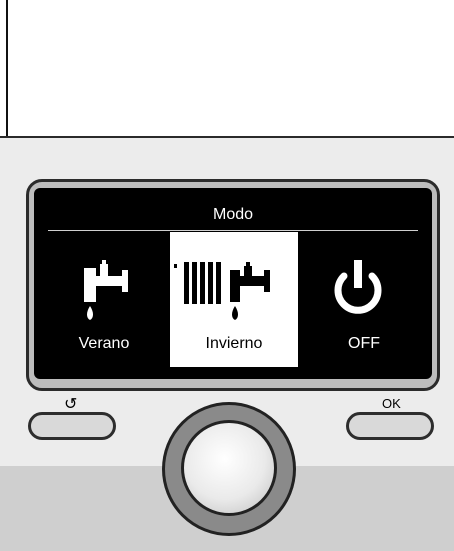 The width and height of the screenshot is (454, 551). I want to click on mode-option-invierno: Invierno, so click(234, 299).